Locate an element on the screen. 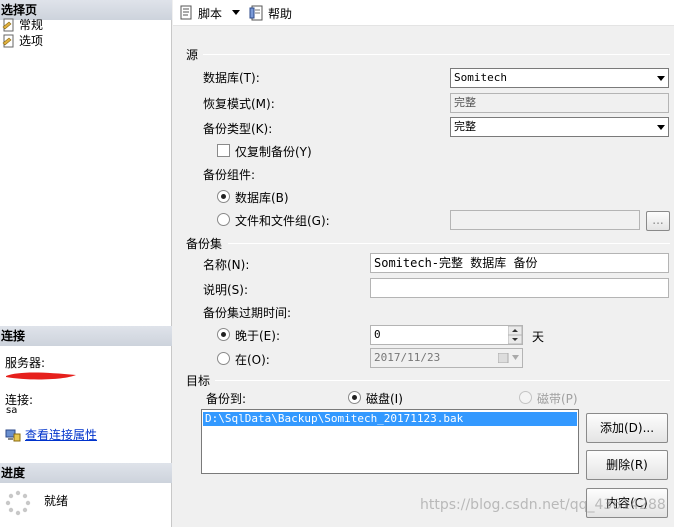  expire-on-radio is located at coordinates (223, 358).